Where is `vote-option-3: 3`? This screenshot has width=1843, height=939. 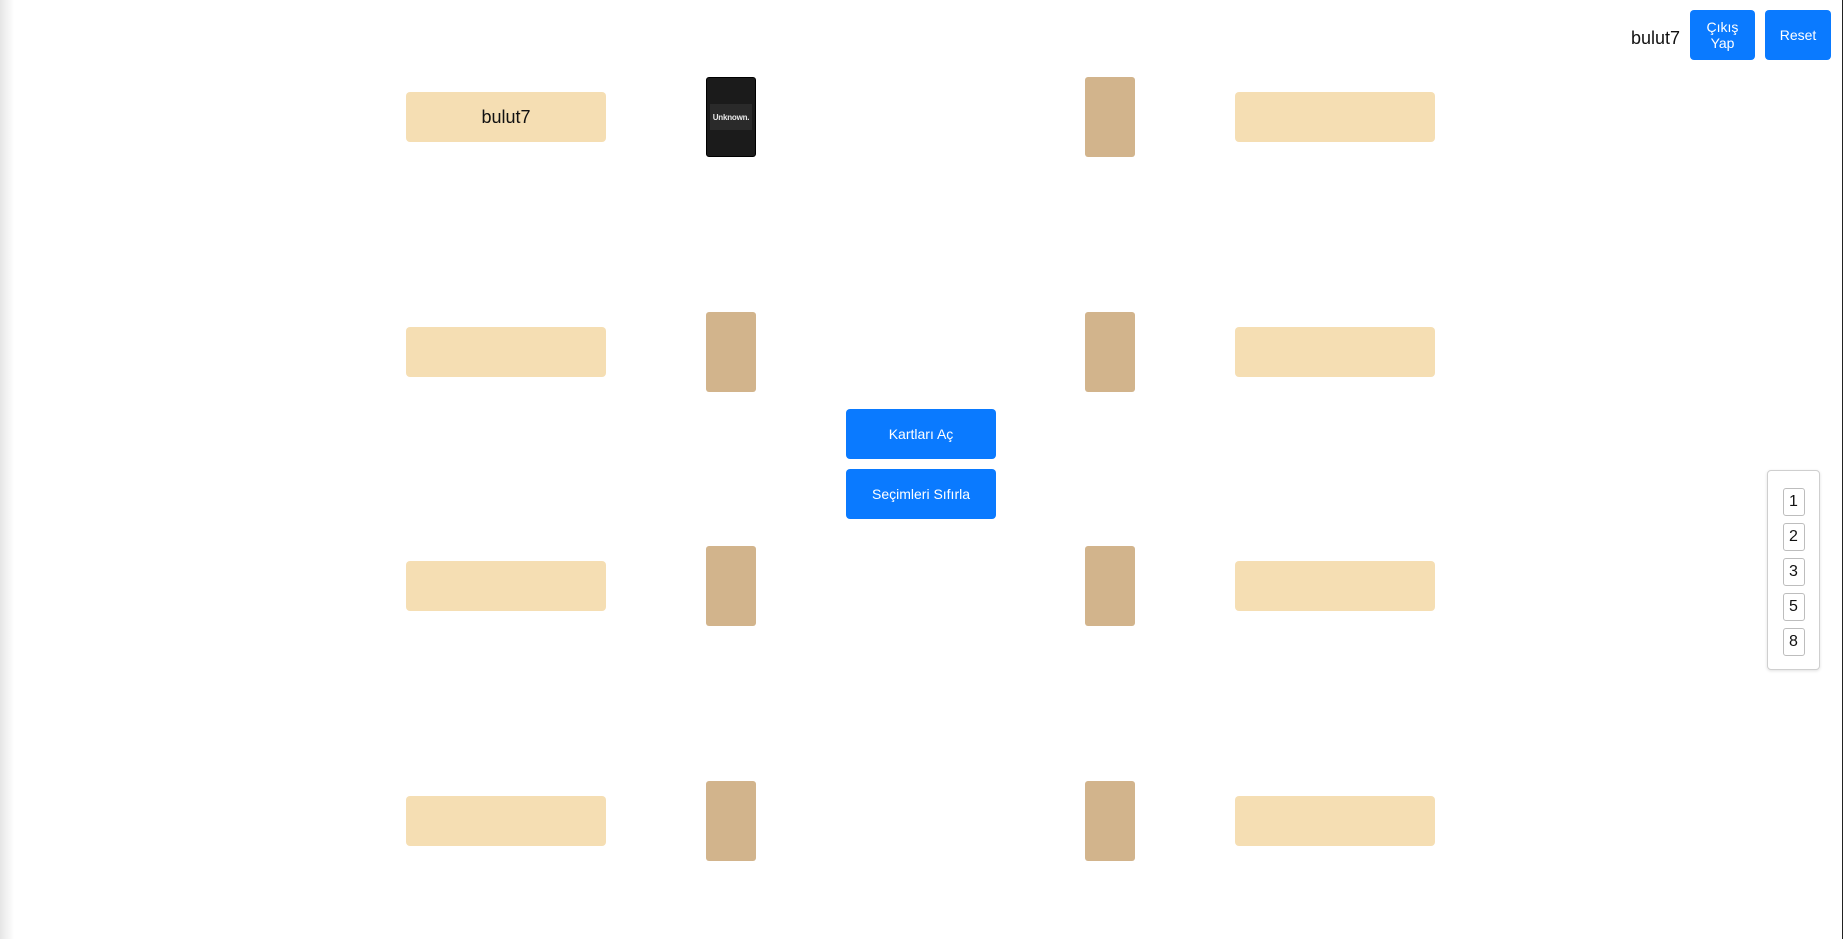 vote-option-3: 3 is located at coordinates (1793, 572).